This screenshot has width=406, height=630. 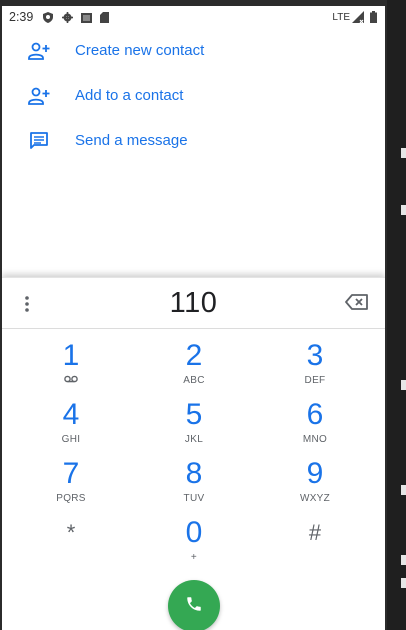 I want to click on voicemail-icon, so click(x=71, y=380).